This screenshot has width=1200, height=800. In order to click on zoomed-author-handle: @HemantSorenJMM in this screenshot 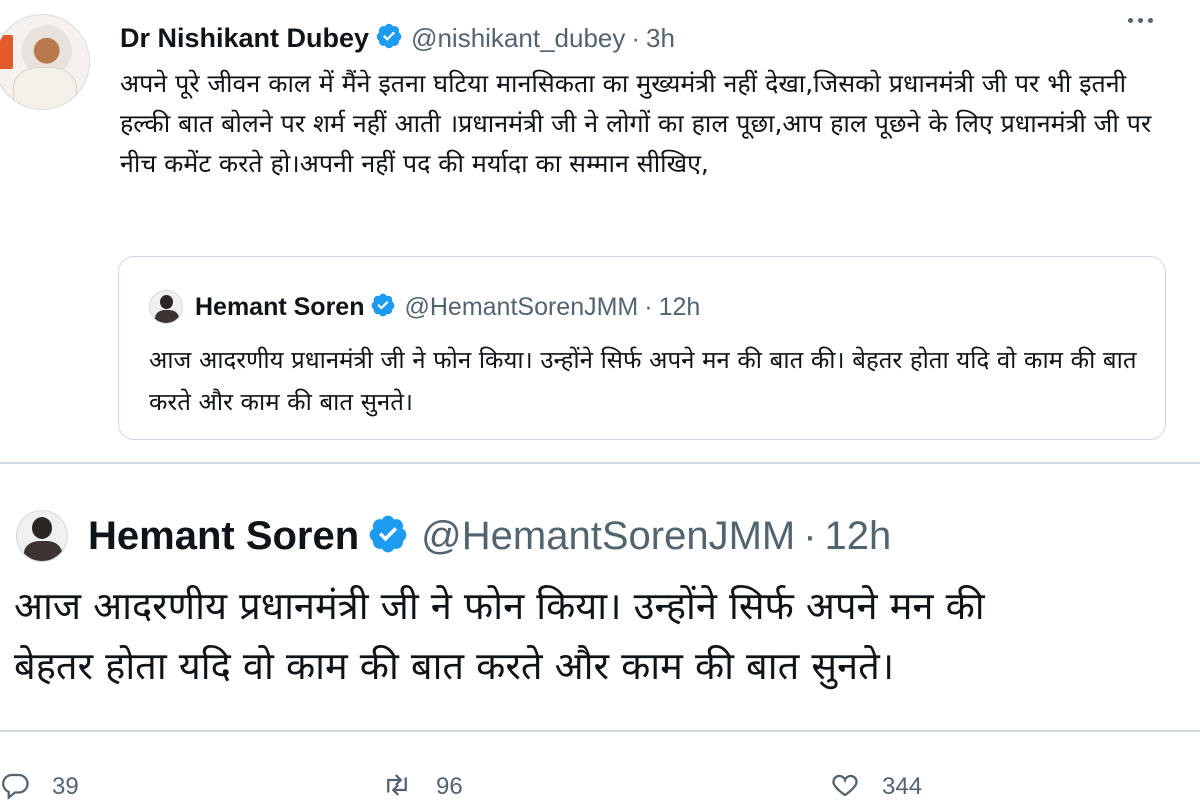, I will do `click(608, 535)`.